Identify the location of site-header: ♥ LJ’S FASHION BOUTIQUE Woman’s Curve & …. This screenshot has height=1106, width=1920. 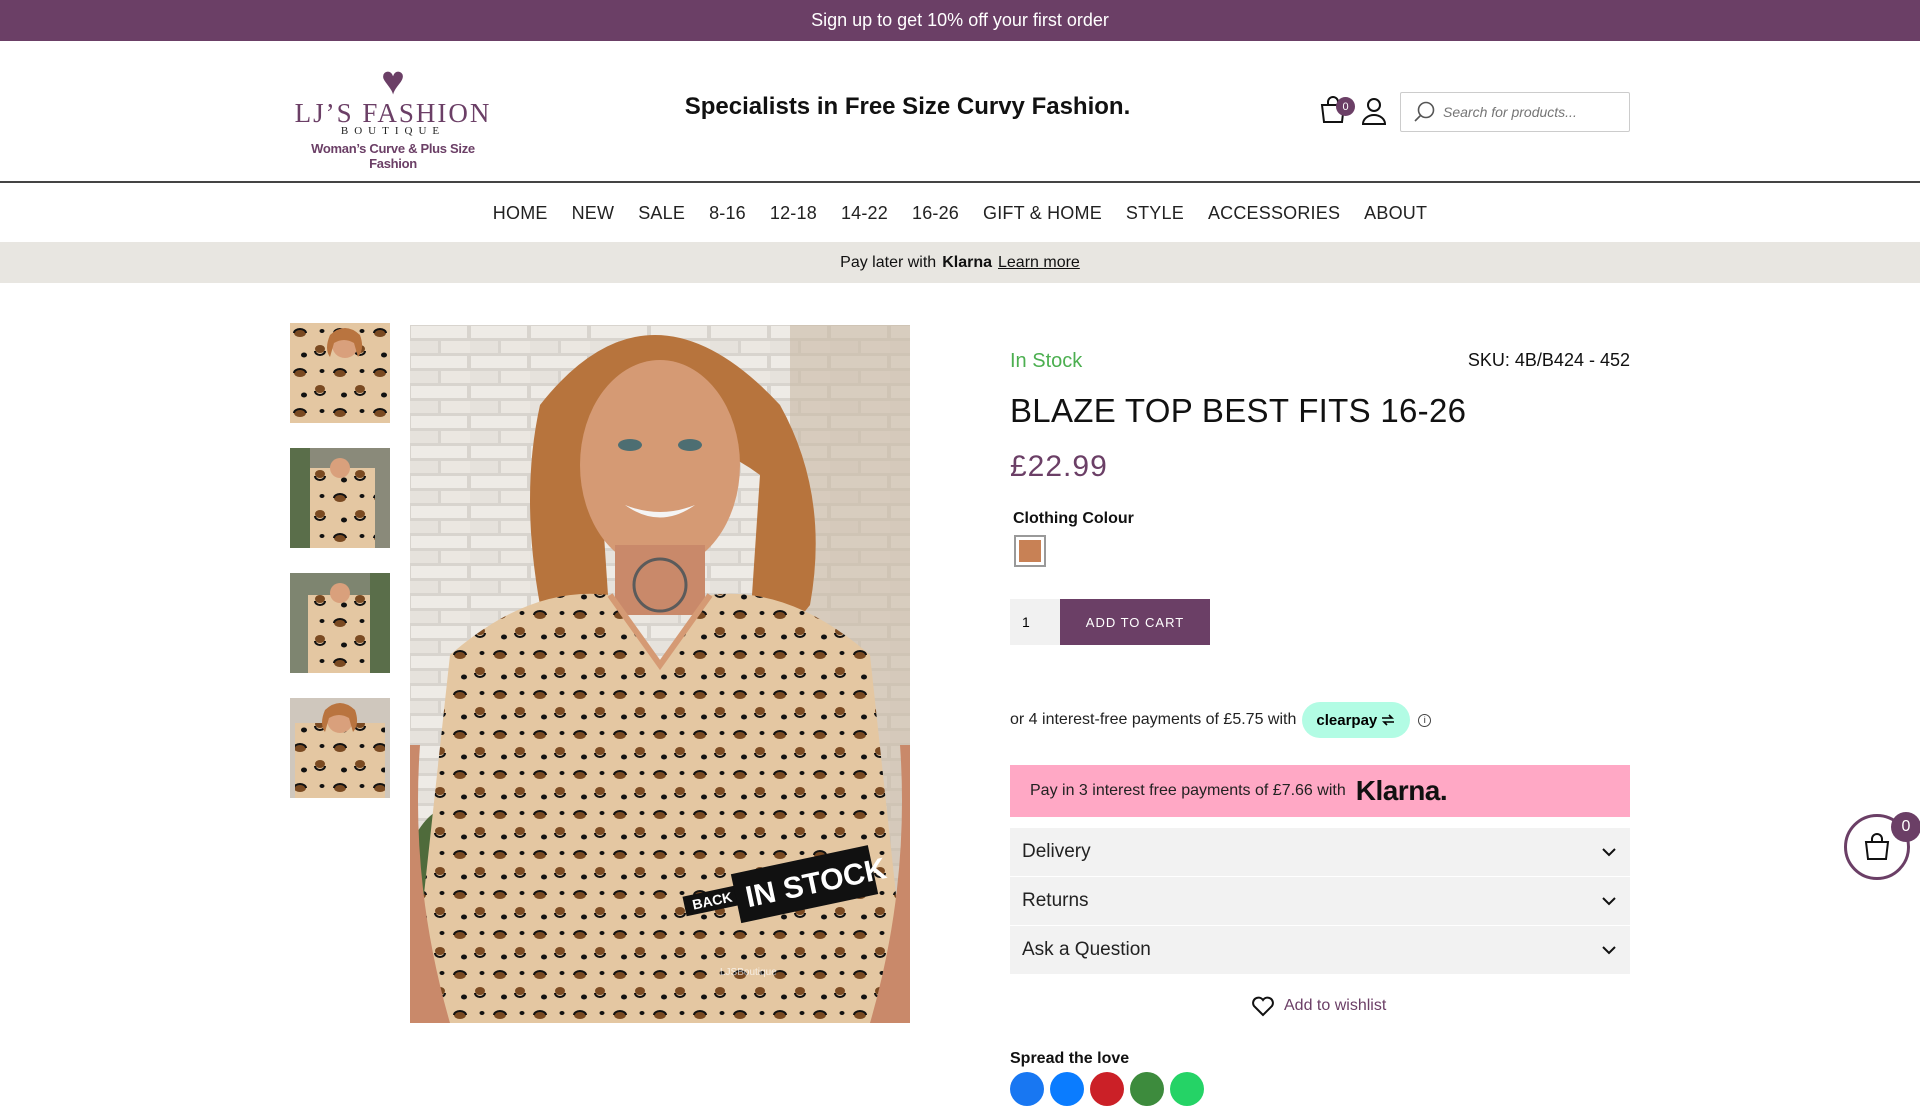
(960, 112).